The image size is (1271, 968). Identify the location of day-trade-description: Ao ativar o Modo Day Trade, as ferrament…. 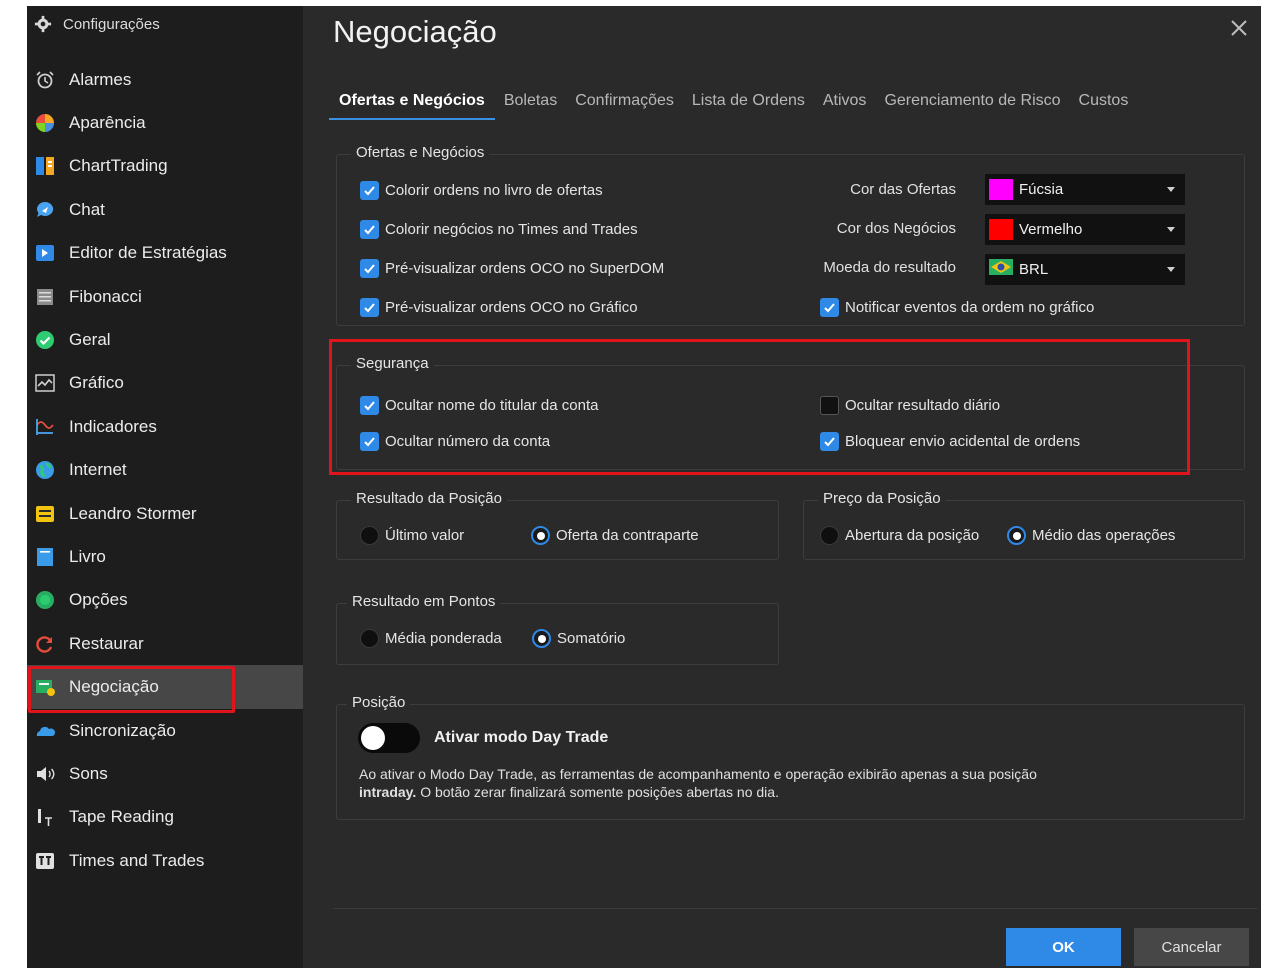
(794, 783).